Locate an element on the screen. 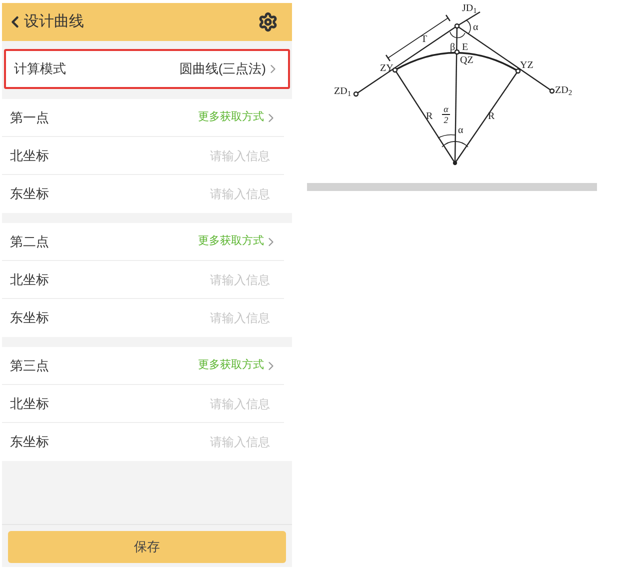  diagram-label: E is located at coordinates (465, 47).